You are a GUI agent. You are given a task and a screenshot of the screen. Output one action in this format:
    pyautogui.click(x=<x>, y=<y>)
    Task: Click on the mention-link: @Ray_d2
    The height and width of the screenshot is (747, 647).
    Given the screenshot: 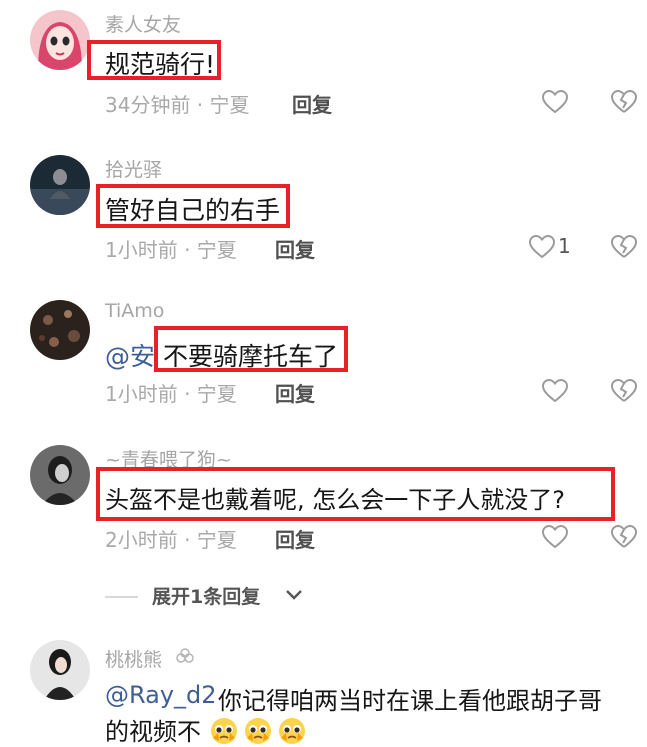 What is the action you would take?
    pyautogui.click(x=161, y=695)
    